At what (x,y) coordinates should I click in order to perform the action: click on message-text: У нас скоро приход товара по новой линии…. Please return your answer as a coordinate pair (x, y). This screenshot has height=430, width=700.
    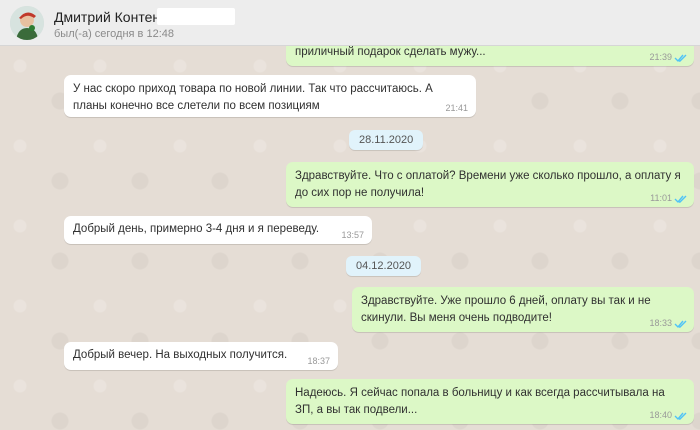
    Looking at the image, I should click on (253, 97).